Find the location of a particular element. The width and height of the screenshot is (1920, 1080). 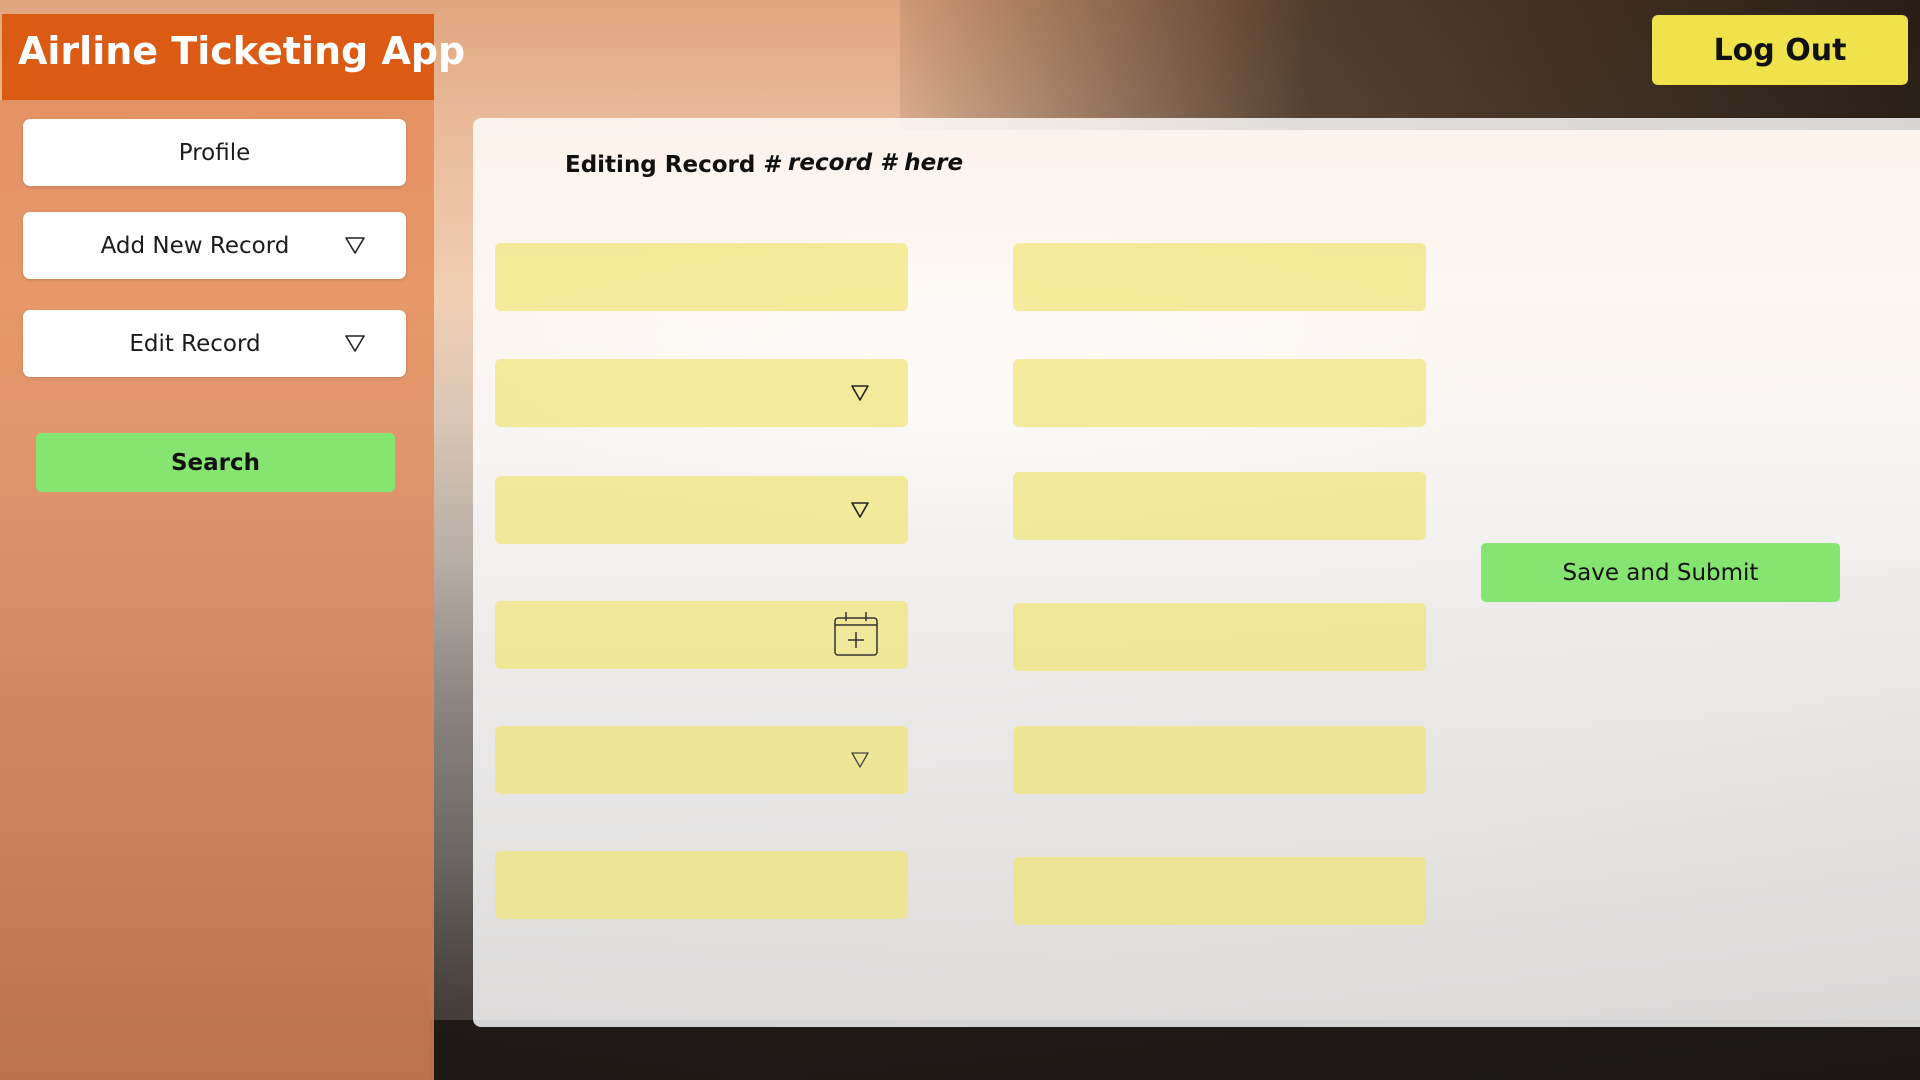

sidebar-item-add-new-record: Add New Record is located at coordinates (214, 245).